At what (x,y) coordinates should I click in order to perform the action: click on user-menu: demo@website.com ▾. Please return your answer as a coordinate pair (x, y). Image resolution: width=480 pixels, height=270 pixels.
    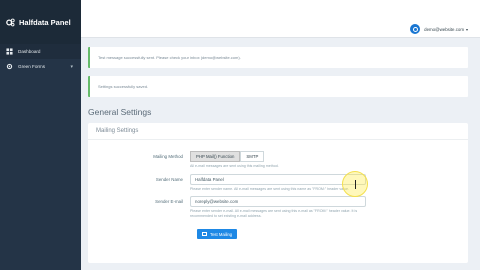
    Looking at the image, I should click on (439, 29).